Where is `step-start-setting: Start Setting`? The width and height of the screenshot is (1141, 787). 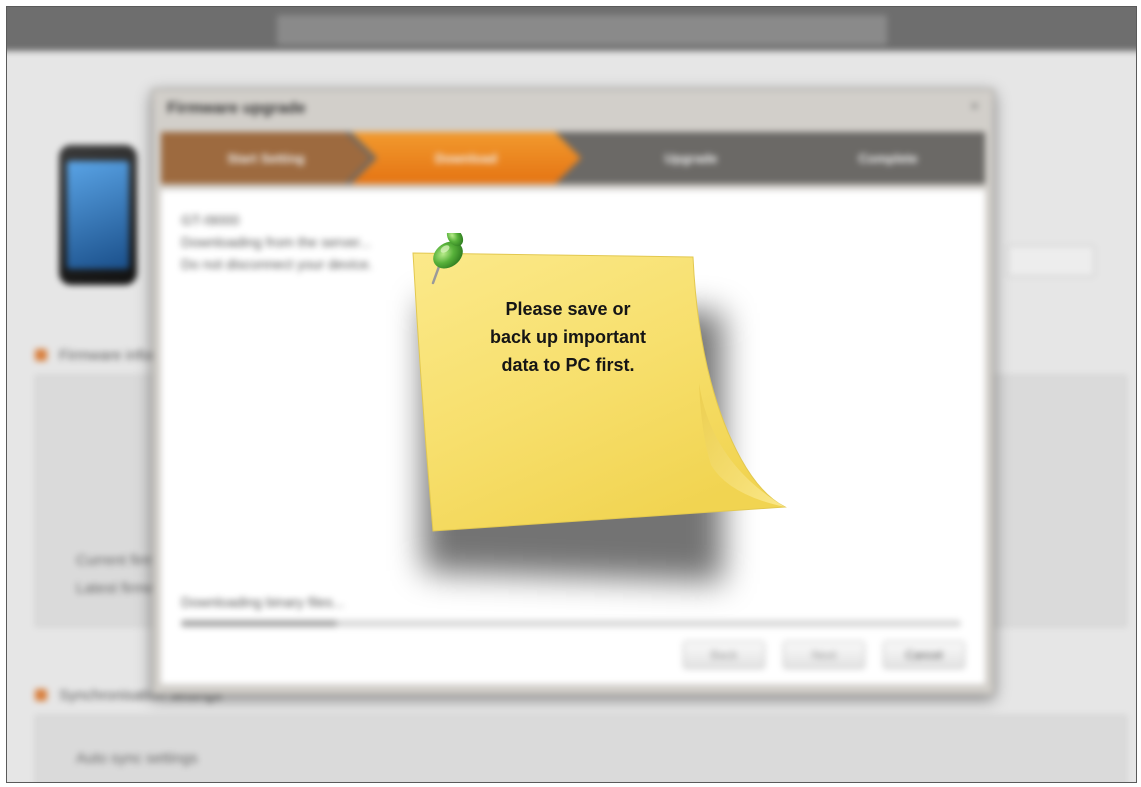
step-start-setting: Start Setting is located at coordinates (266, 158).